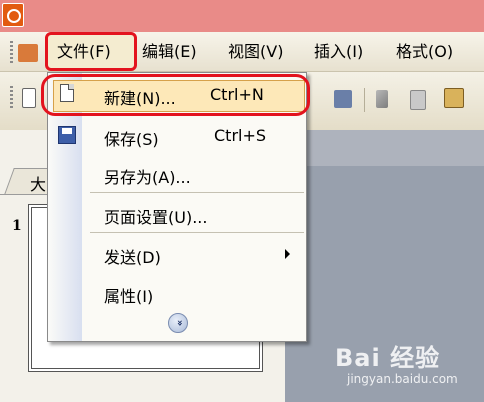 Image resolution: width=484 pixels, height=402 pixels. I want to click on toolbar-grip-icon, so click(11, 97).